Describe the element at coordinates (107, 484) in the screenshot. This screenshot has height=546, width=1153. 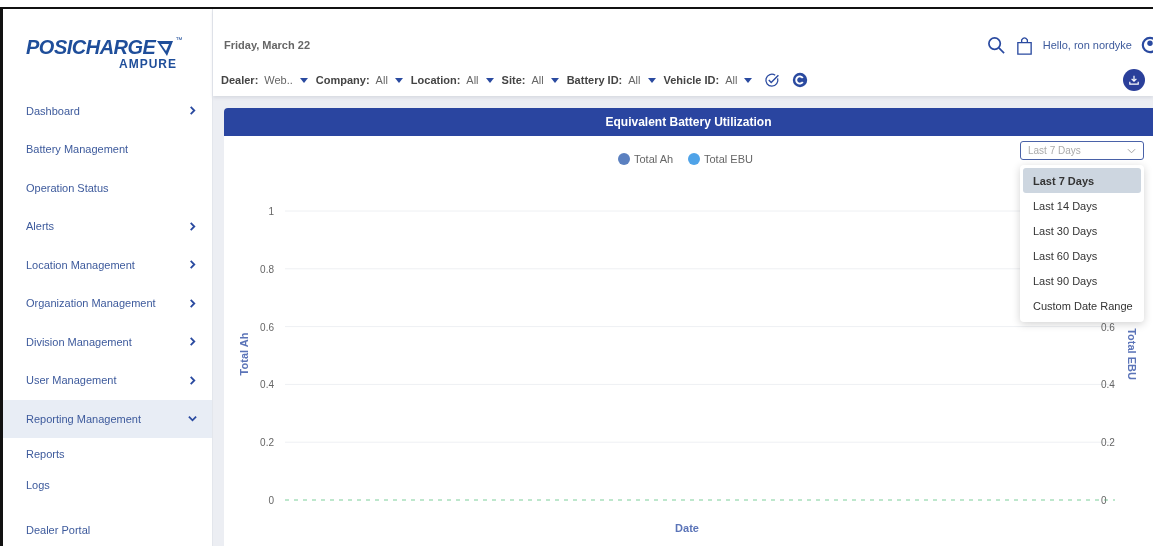
I see `sidebar-subitem: Logs` at that location.